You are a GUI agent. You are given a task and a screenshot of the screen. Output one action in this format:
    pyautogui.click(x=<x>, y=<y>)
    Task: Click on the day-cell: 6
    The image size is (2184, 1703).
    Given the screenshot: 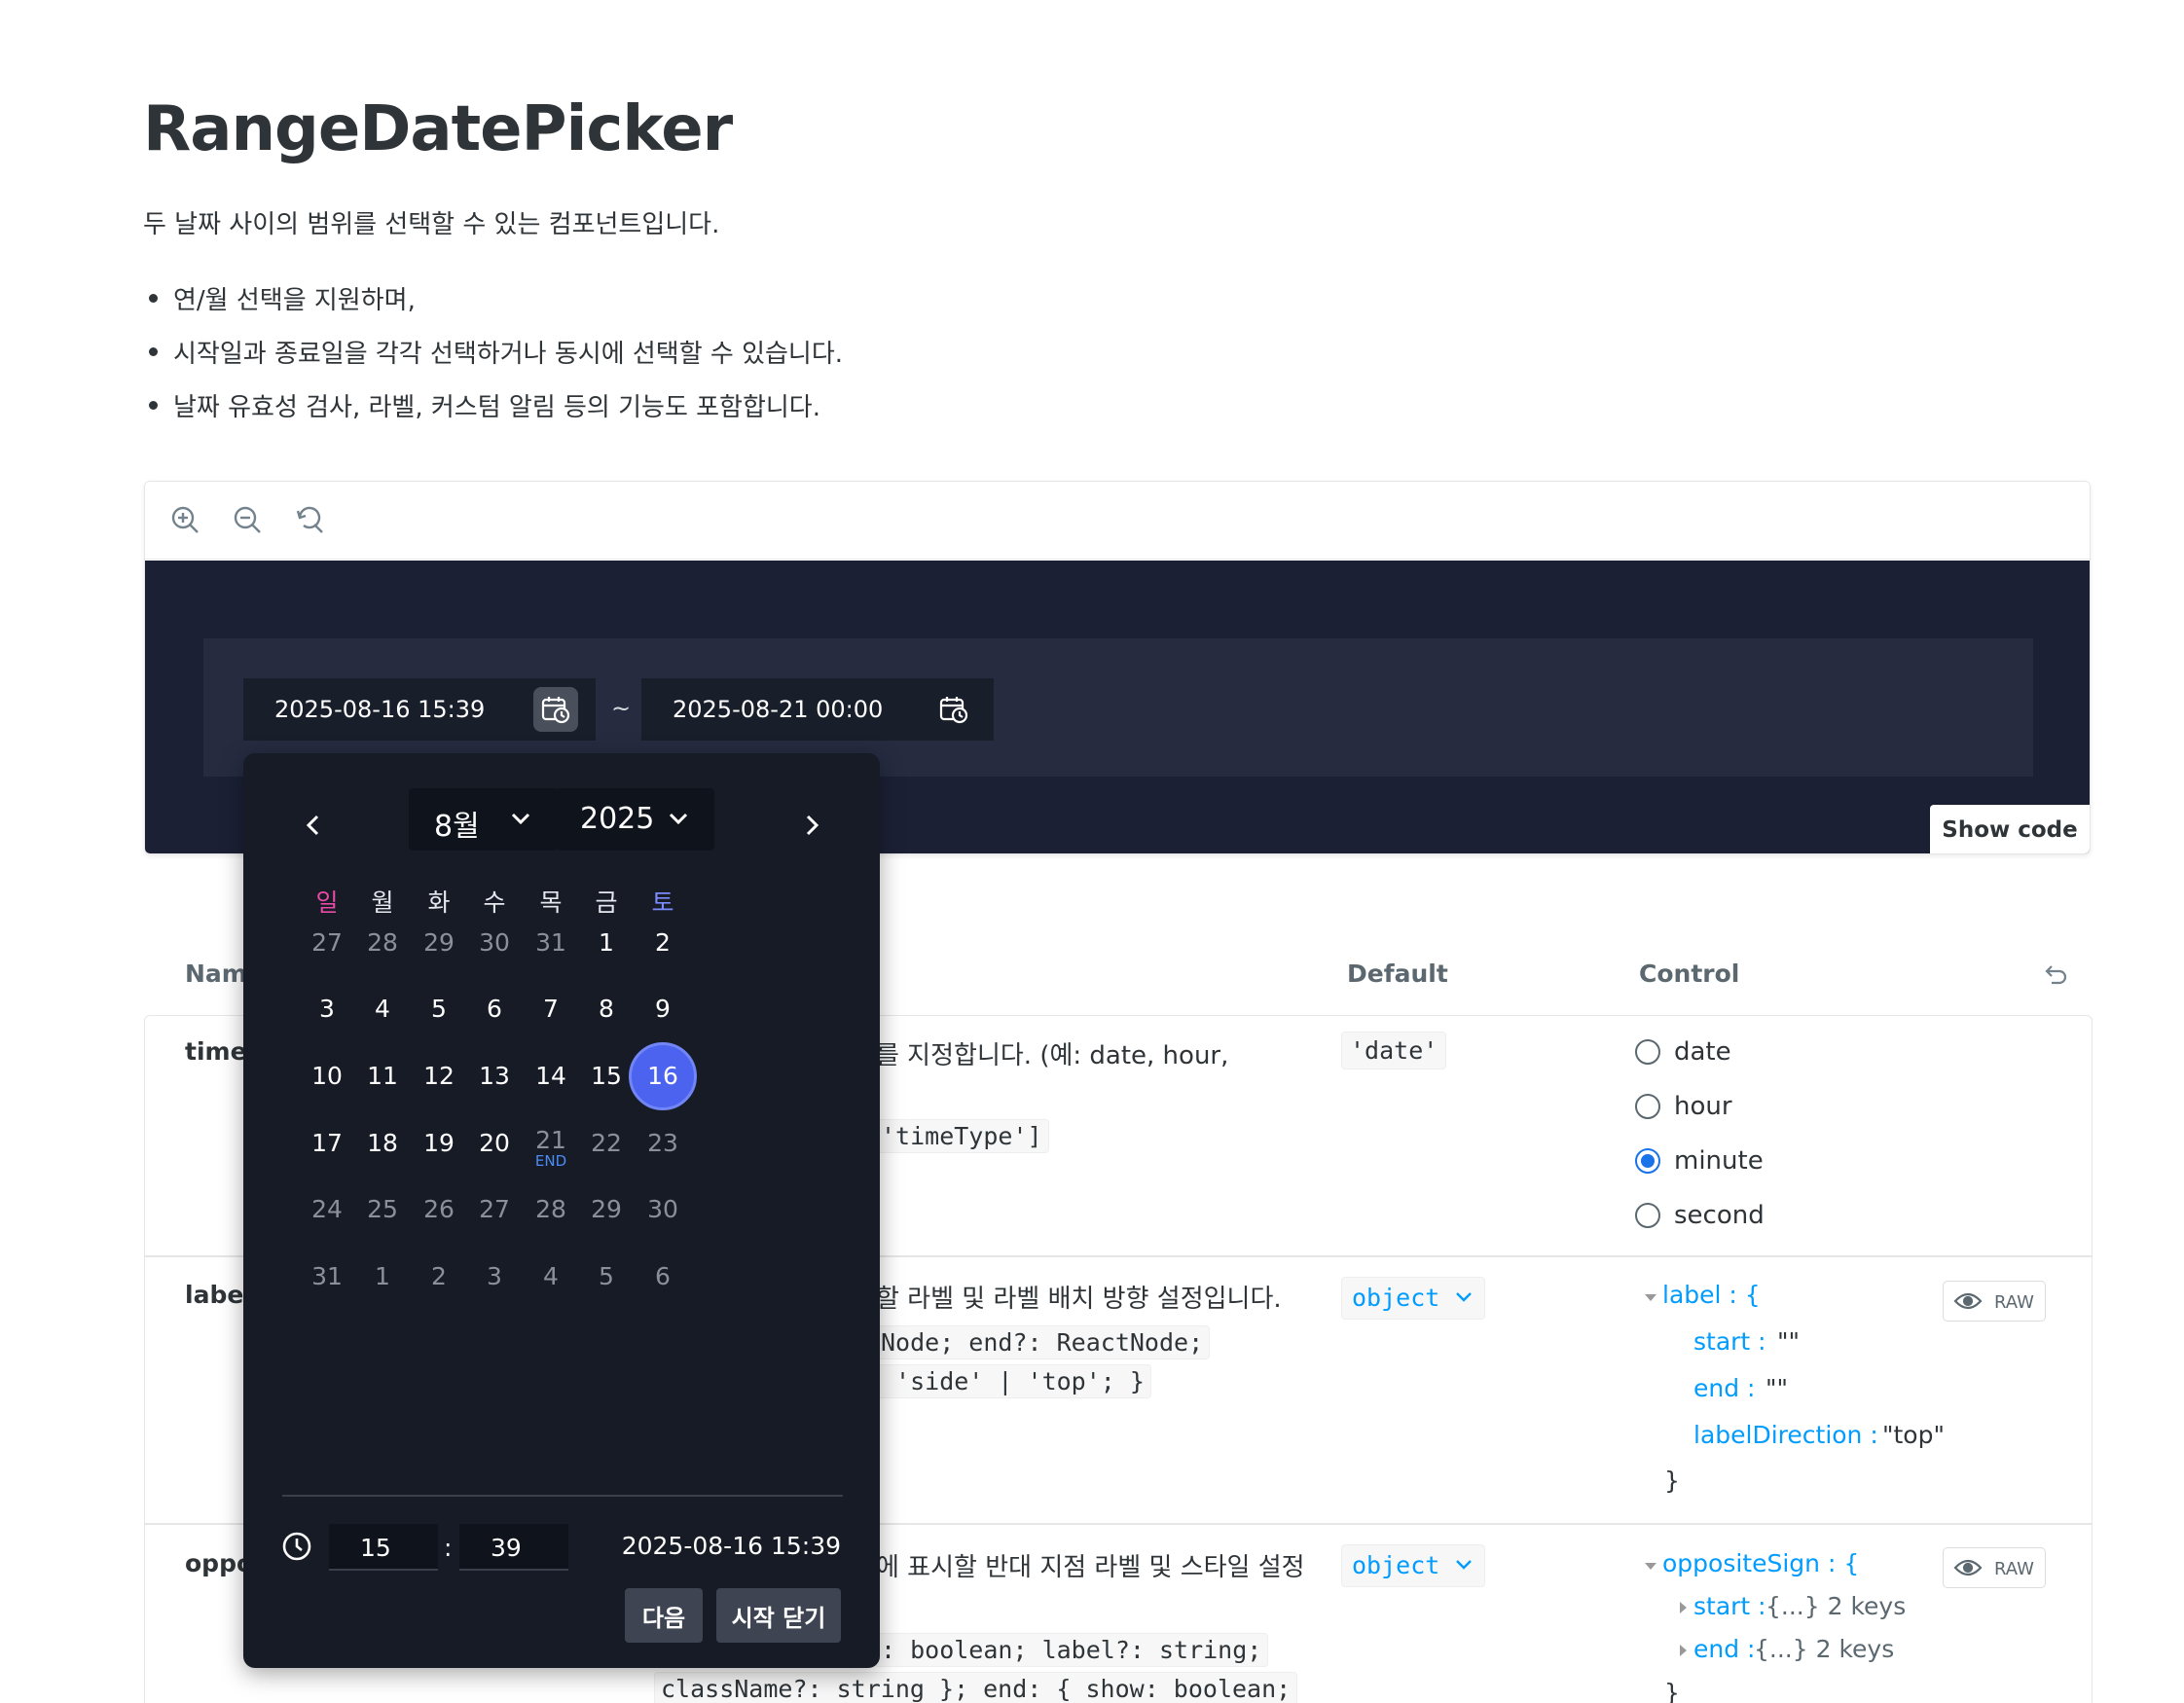 What is the action you would take?
    pyautogui.click(x=663, y=1277)
    